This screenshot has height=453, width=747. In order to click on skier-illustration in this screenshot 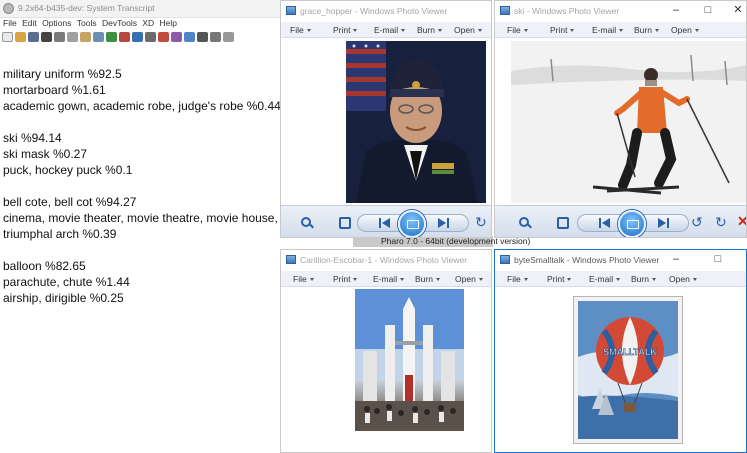, I will do `click(628, 122)`.